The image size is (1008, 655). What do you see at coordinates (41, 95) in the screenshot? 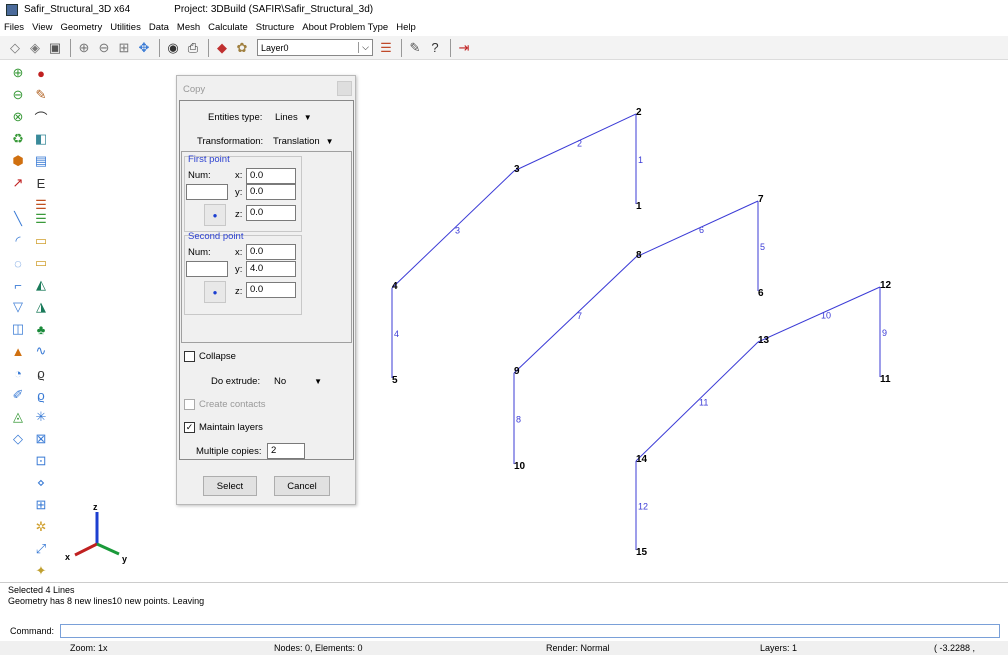
I see `edit-icon: ✎` at bounding box center [41, 95].